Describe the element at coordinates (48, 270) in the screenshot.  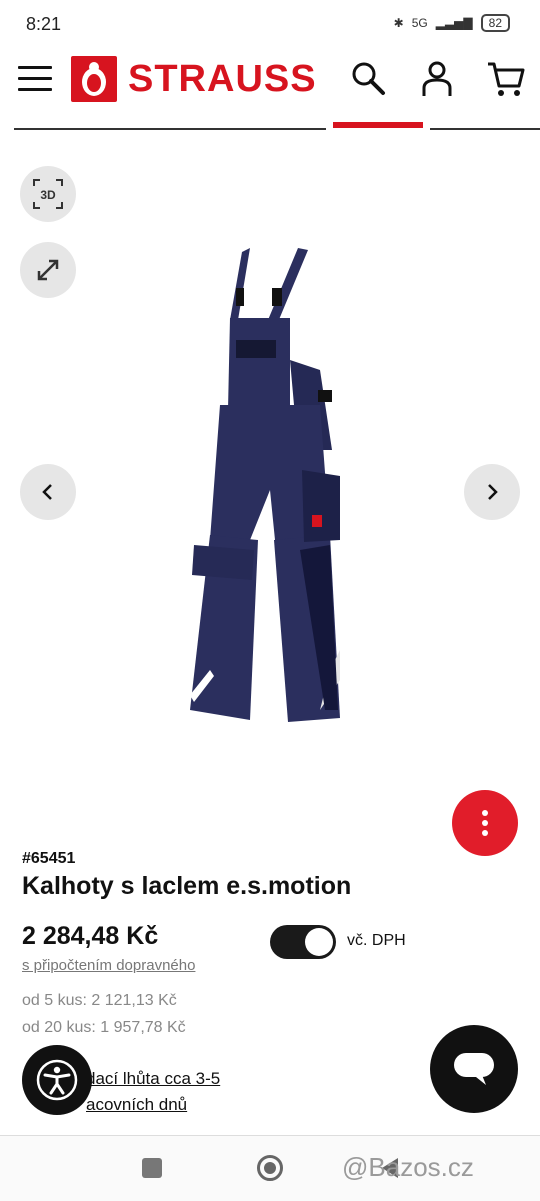
I see `expand-icon` at that location.